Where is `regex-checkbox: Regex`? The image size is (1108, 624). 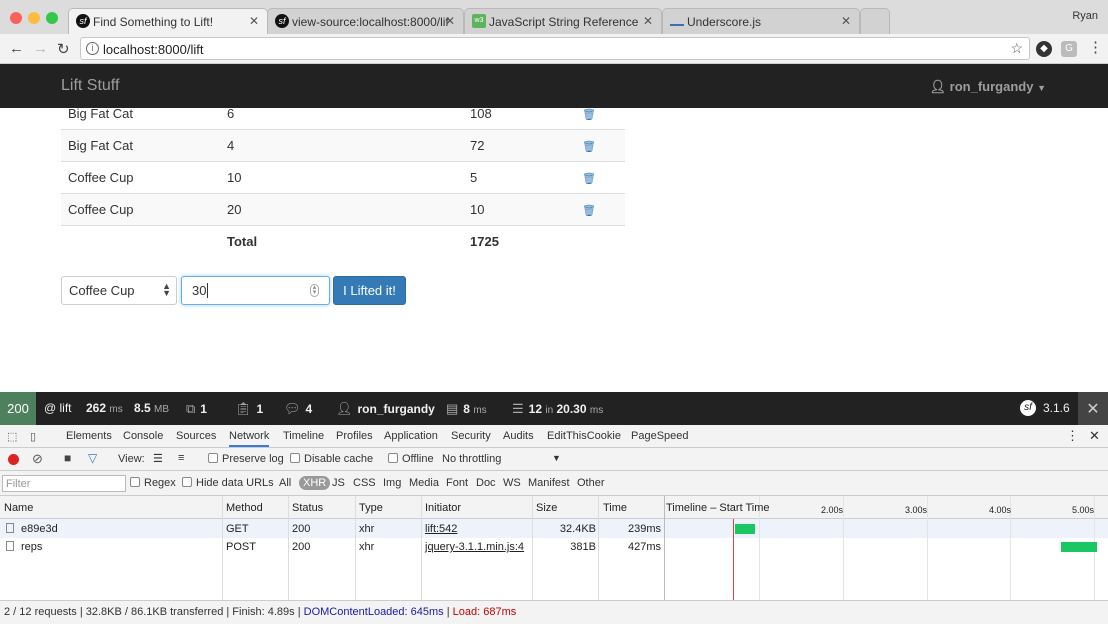
regex-checkbox: Regex is located at coordinates (153, 483).